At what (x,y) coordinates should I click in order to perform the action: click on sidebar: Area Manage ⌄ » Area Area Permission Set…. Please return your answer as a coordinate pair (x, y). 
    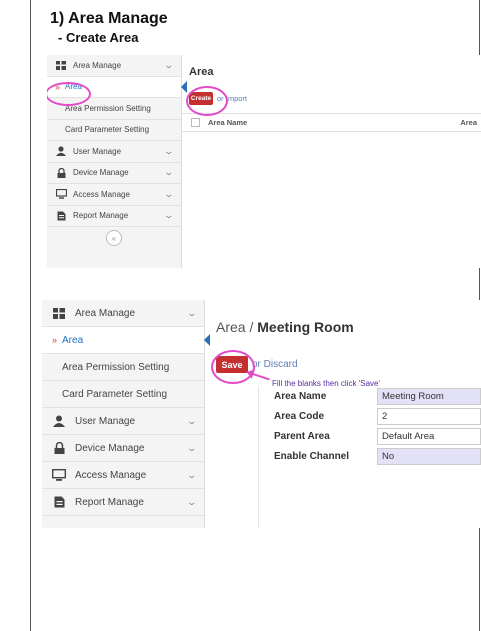
    Looking at the image, I should click on (126, 414).